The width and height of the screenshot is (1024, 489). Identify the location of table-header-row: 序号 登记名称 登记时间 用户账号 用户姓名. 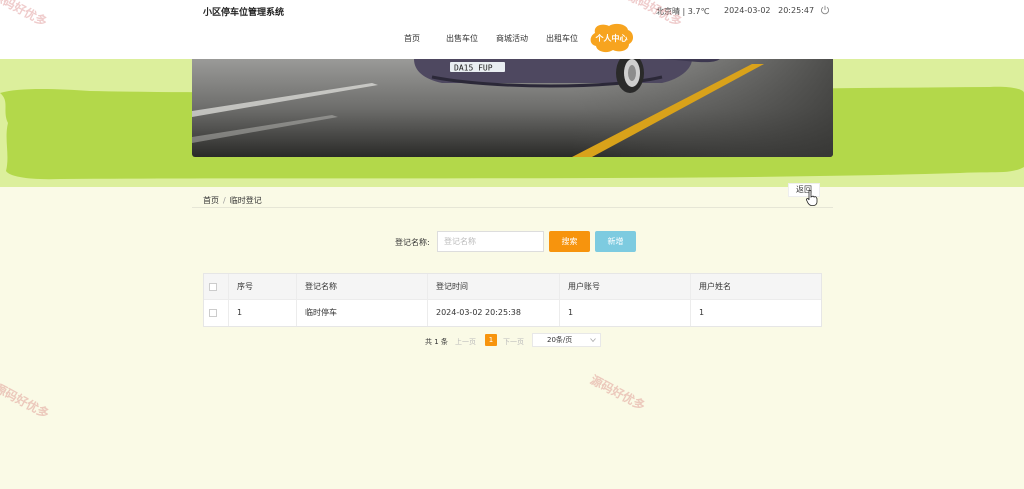
(512, 287).